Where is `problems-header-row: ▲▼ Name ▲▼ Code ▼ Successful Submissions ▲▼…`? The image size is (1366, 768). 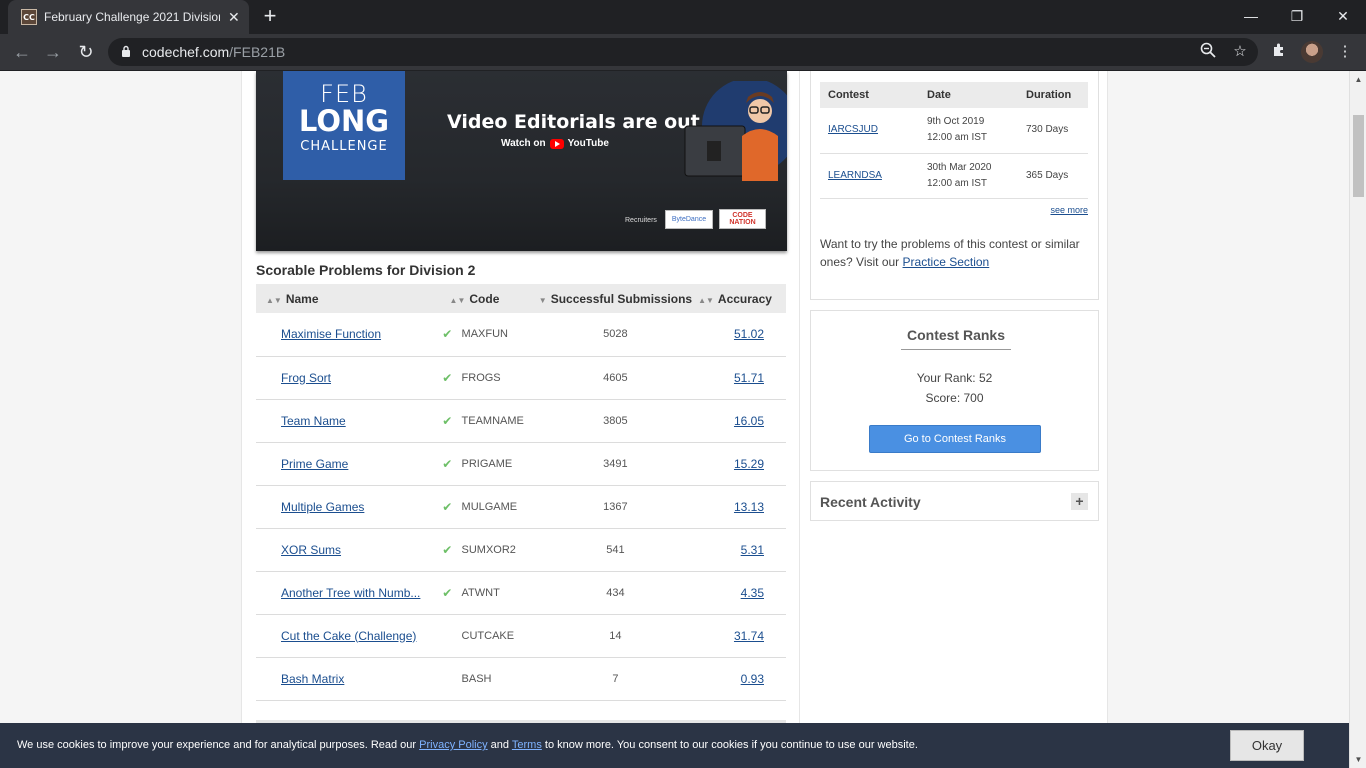
problems-header-row: ▲▼ Name ▲▼ Code ▼ Successful Submissions ▲▼… is located at coordinates (521, 298).